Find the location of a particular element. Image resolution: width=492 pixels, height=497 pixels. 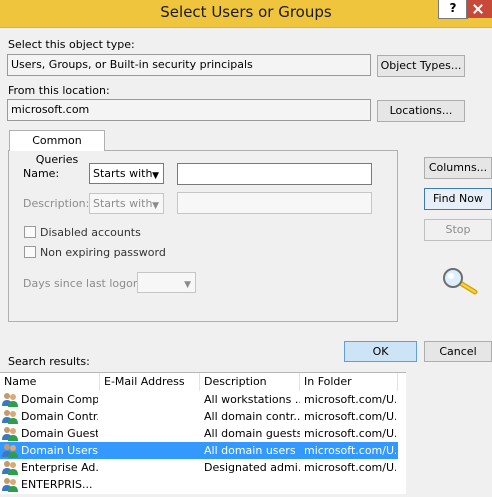

search-results-label: Search results: is located at coordinates (49, 361).